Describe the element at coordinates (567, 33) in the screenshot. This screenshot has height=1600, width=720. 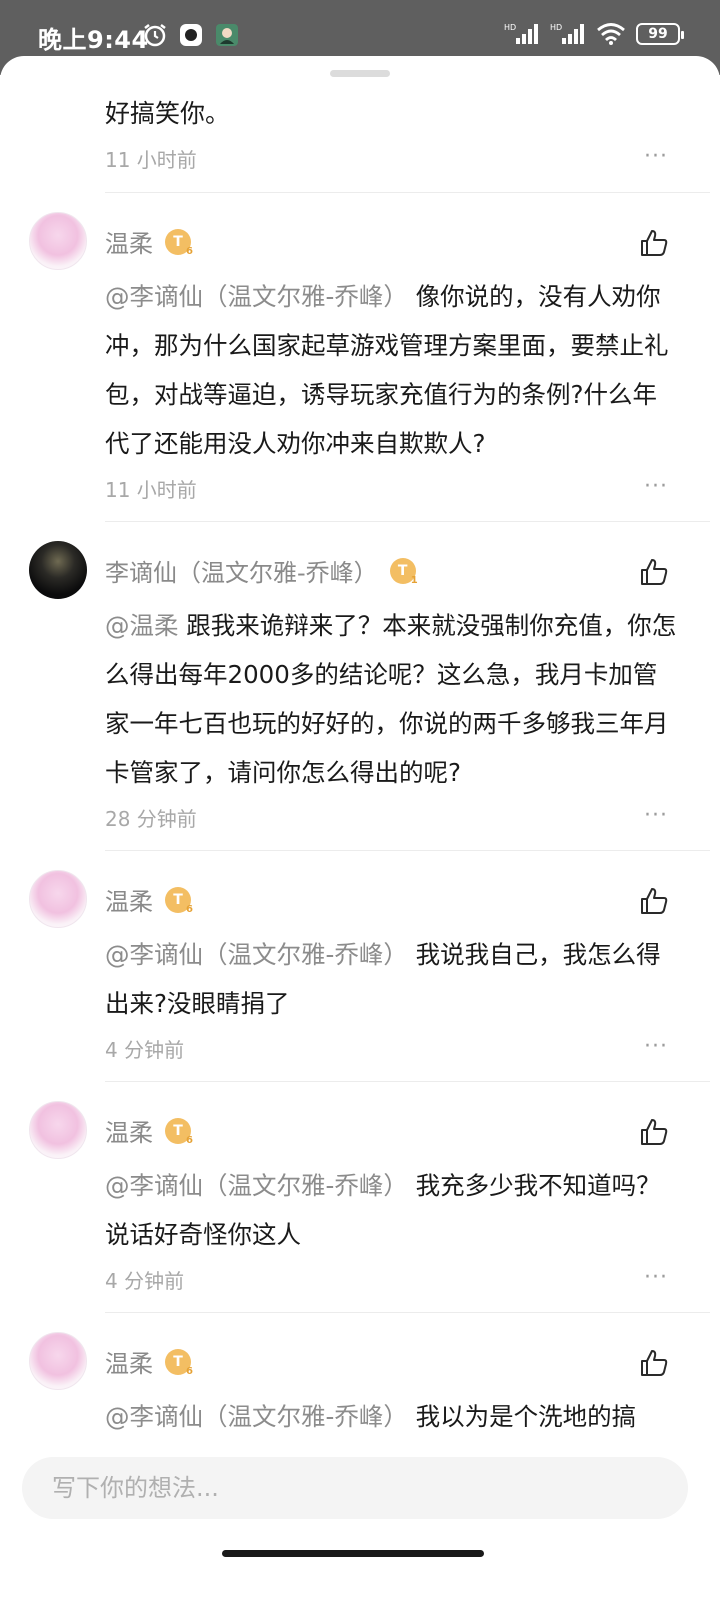
I see `signal-icon-2: HD` at that location.